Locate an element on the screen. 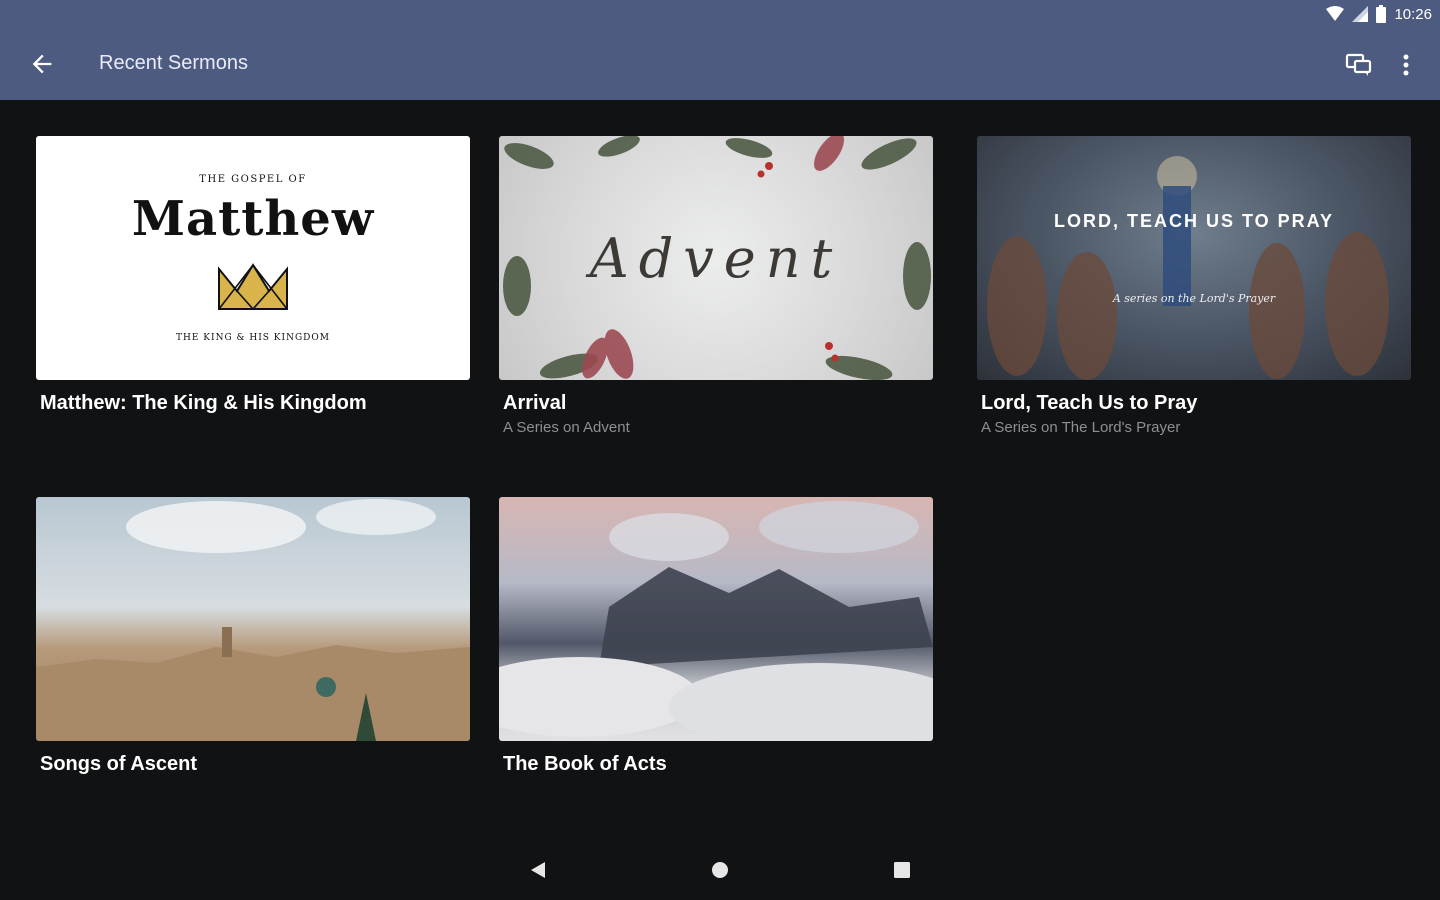  status-bar: 10:26 is located at coordinates (720, 14).